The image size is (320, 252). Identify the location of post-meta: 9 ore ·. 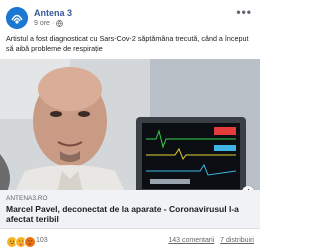
(49, 23).